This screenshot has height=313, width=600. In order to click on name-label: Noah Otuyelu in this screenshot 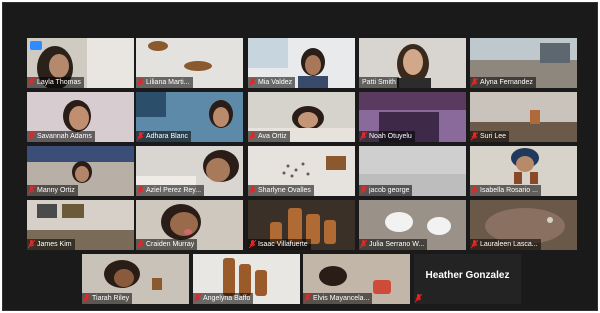, I will do `click(387, 136)`.